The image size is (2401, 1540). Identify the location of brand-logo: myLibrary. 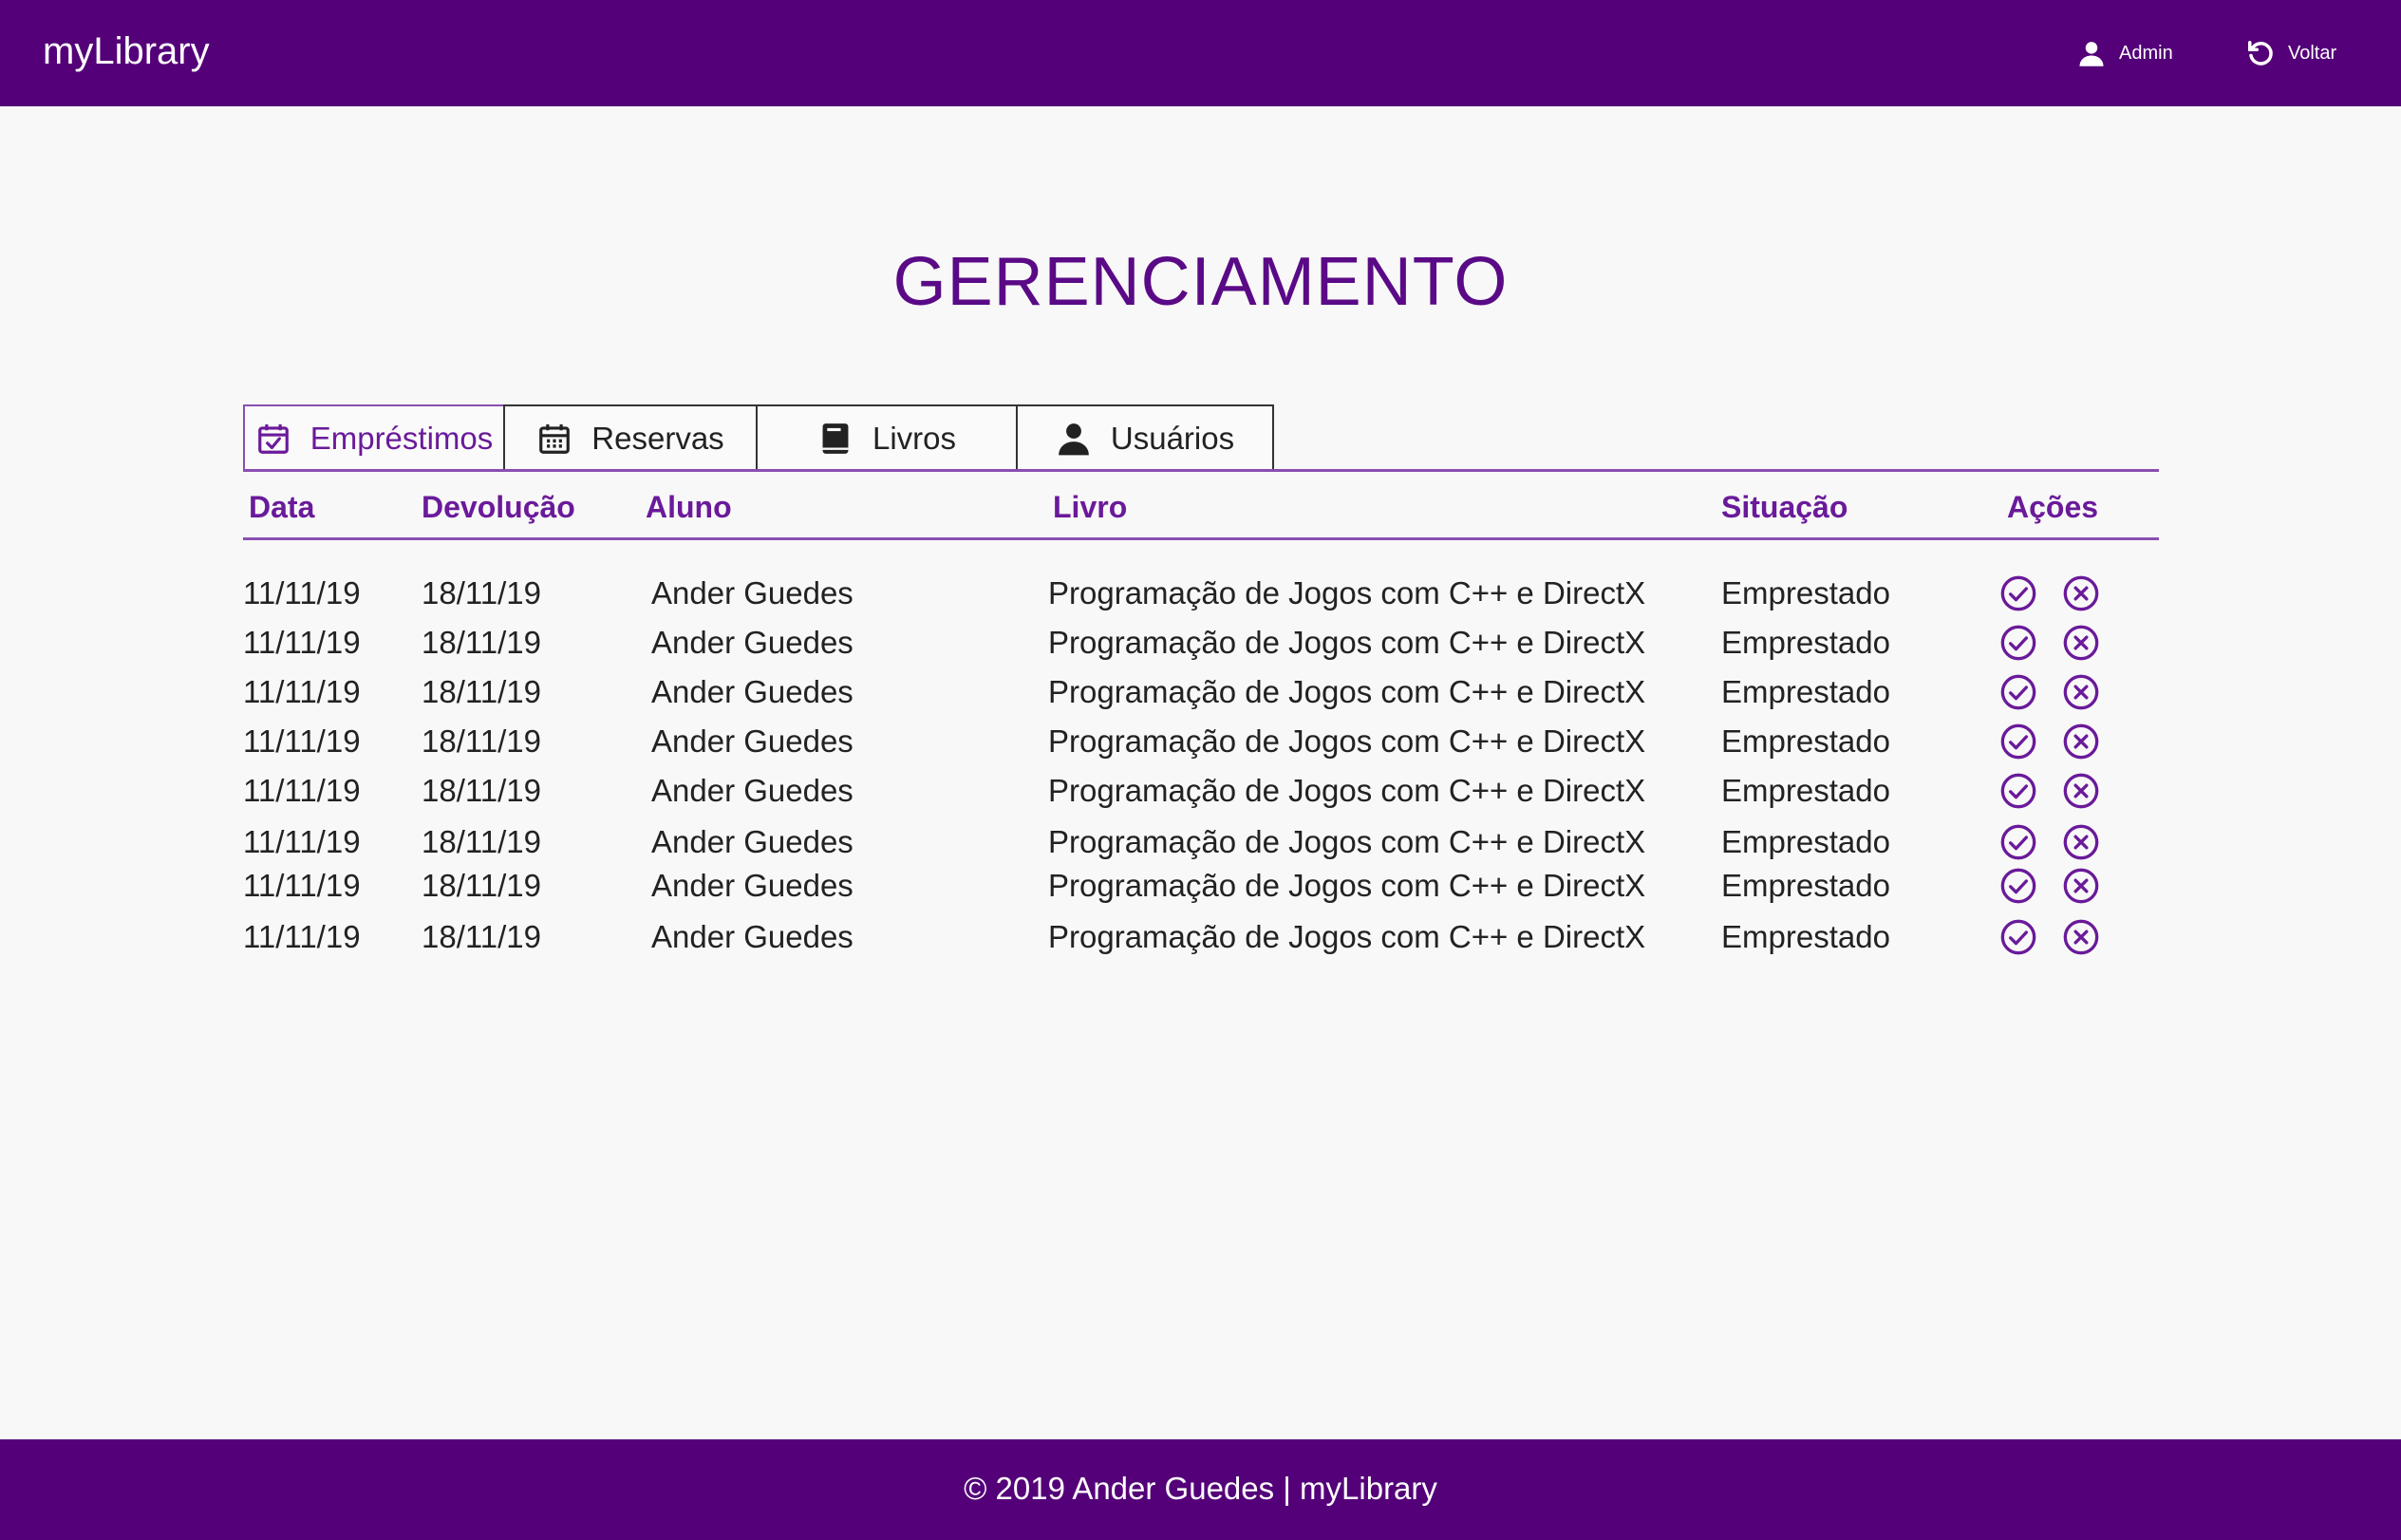
(126, 51).